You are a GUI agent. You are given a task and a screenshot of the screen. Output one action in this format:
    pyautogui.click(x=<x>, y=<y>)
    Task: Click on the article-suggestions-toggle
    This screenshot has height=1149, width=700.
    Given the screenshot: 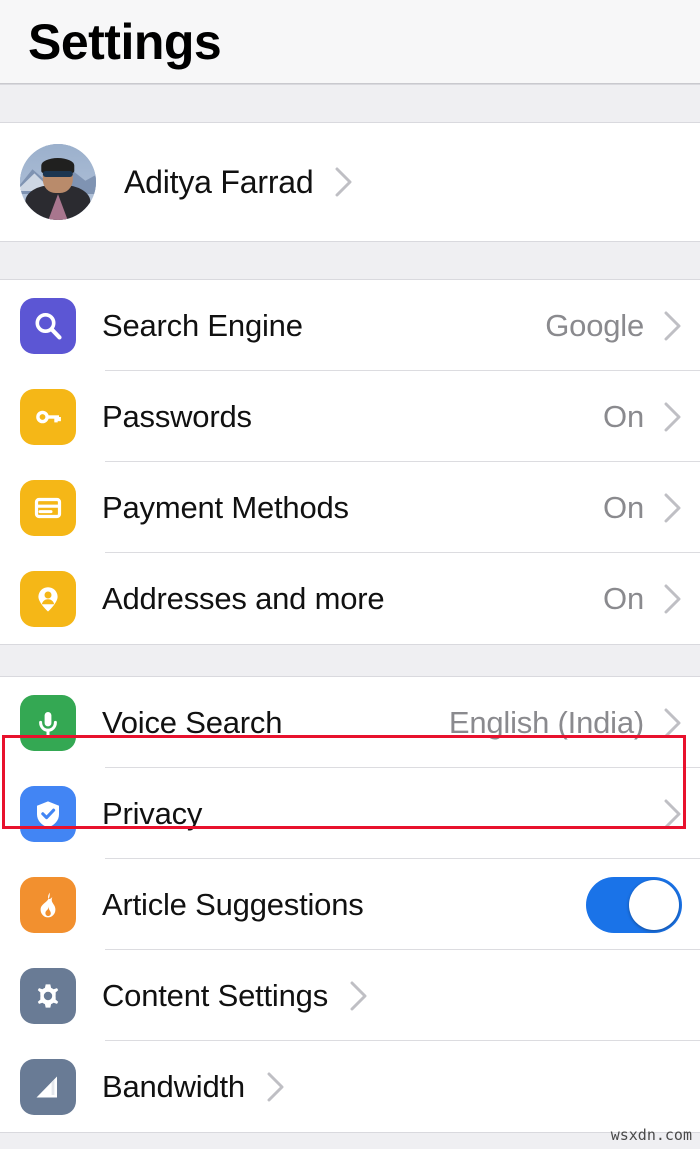 What is the action you would take?
    pyautogui.click(x=634, y=904)
    